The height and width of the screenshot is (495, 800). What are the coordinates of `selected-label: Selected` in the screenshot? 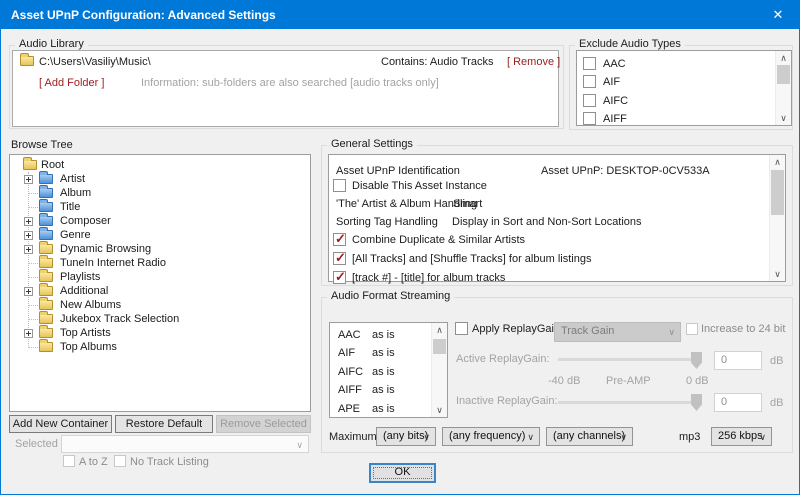 It's located at (36, 444).